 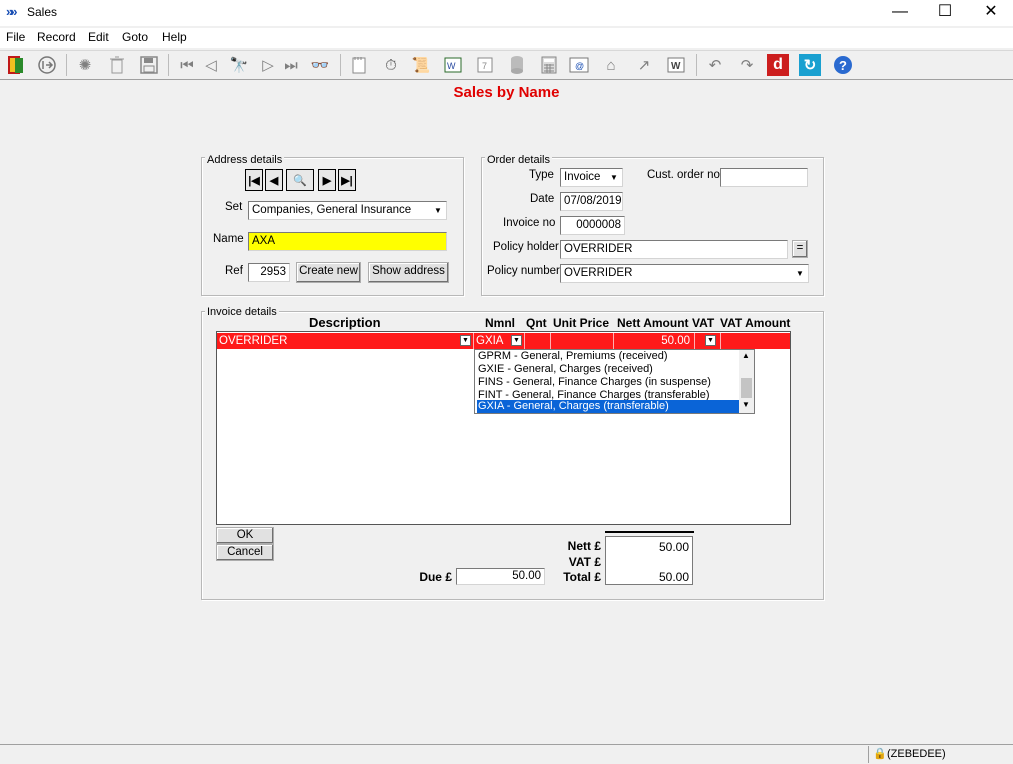 I want to click on first-icon: ⏮, so click(x=187, y=65).